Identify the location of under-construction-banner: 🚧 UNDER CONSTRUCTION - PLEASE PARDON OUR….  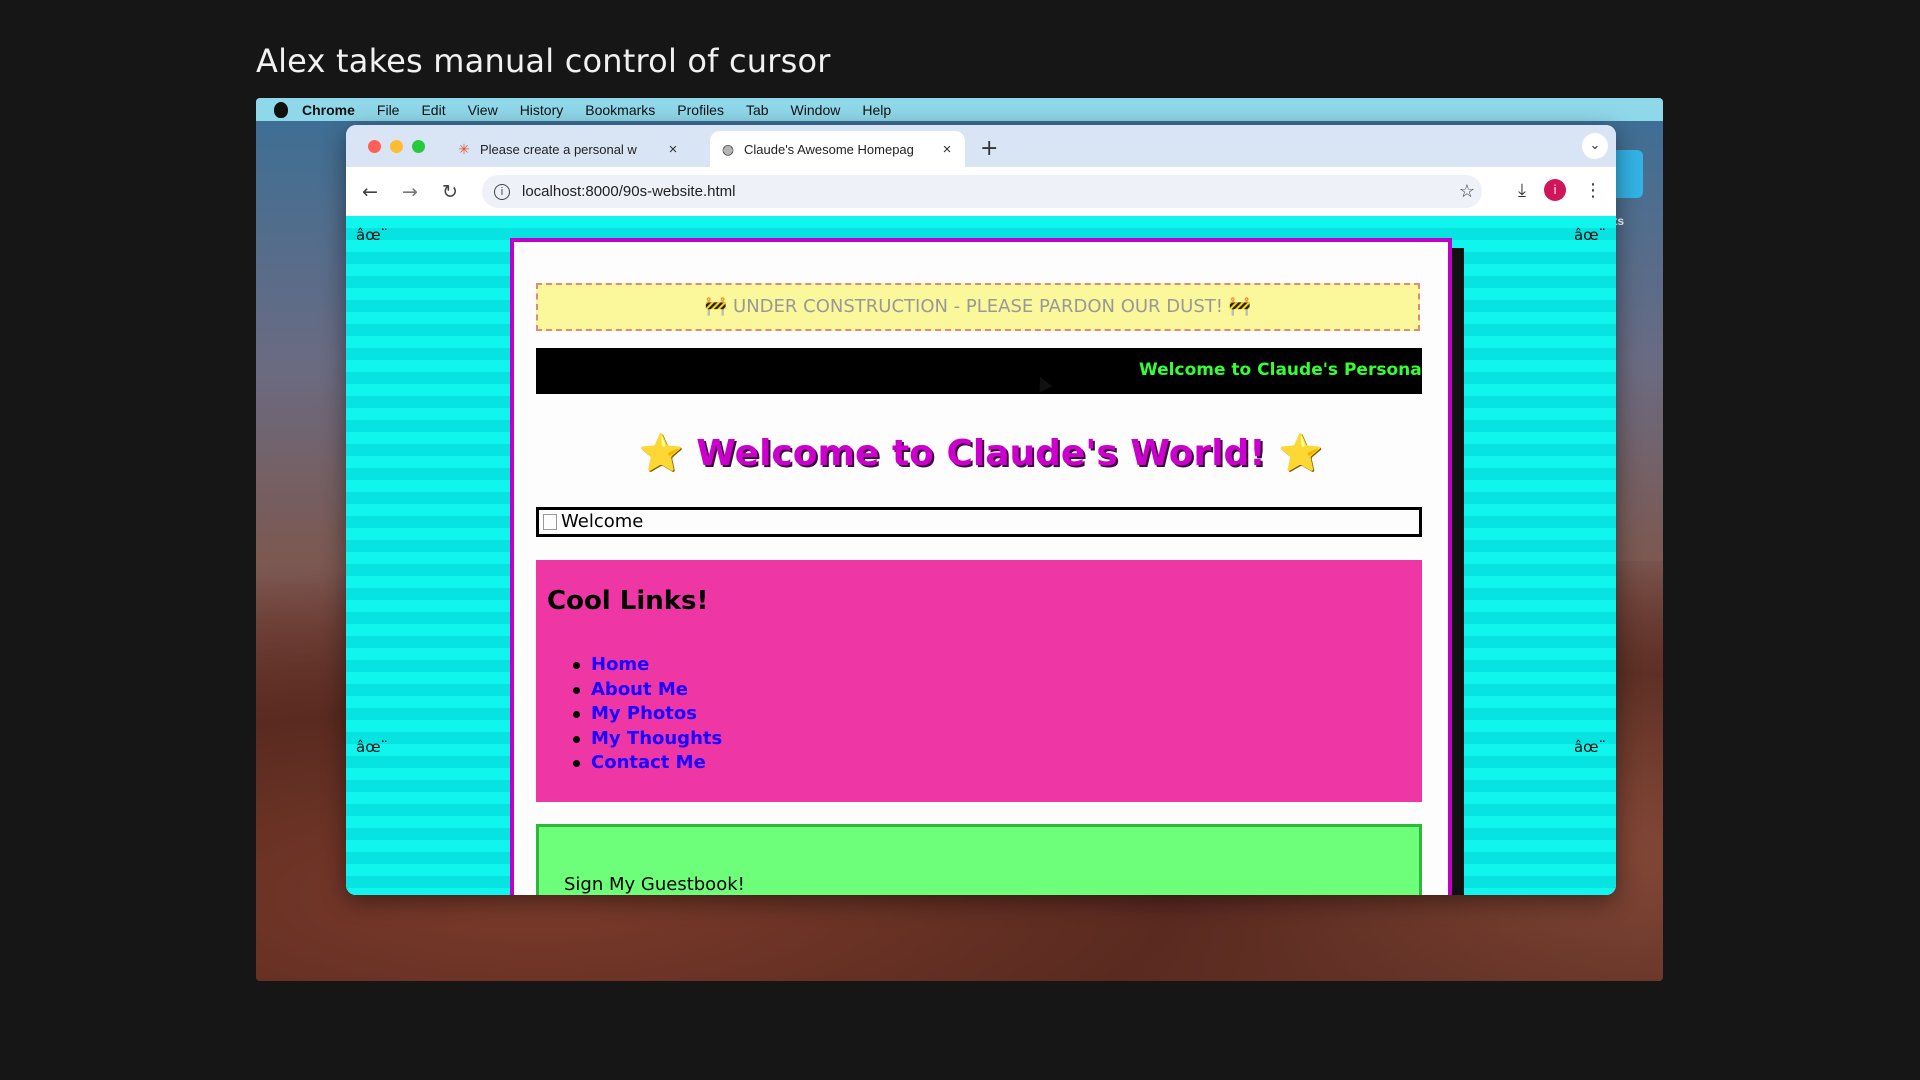
(978, 307).